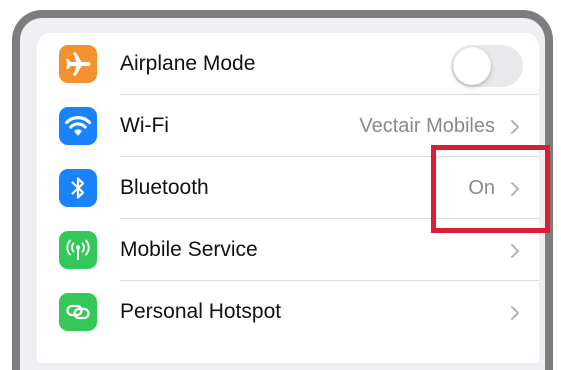 This screenshot has height=370, width=561. Describe the element at coordinates (164, 187) in the screenshot. I see `bluetooth-label: Bluetooth` at that location.